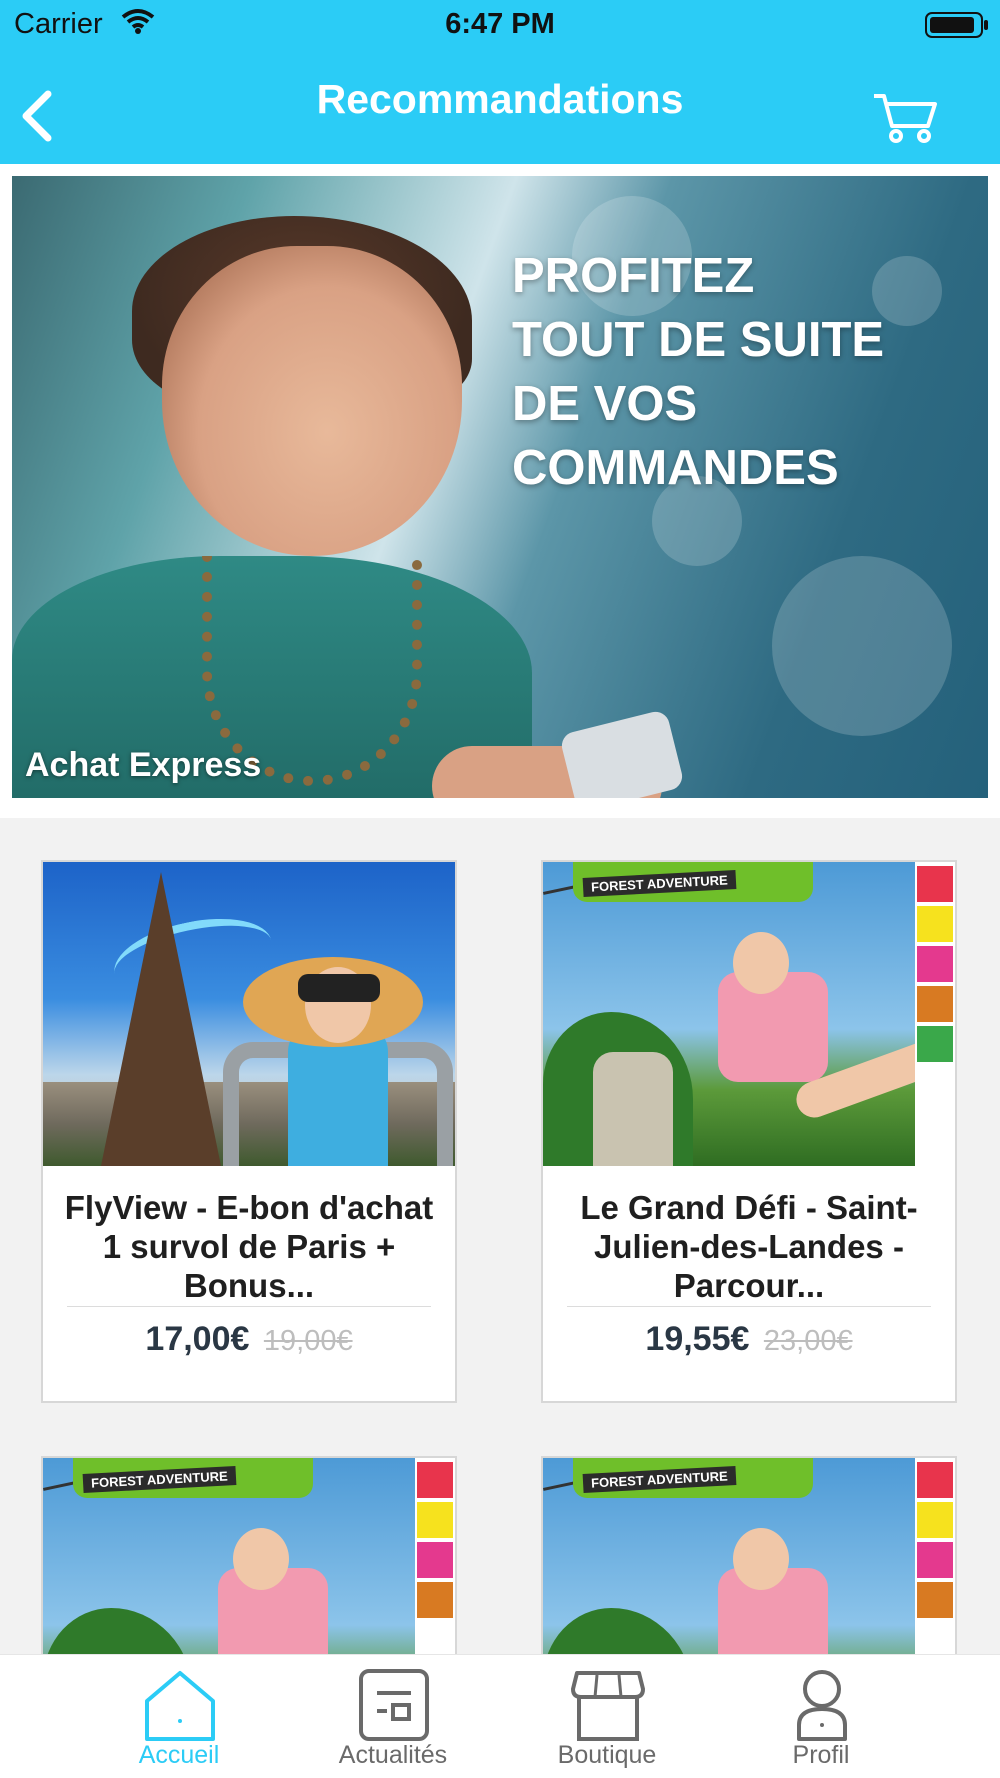 This screenshot has height=1778, width=1000. Describe the element at coordinates (749, 1014) in the screenshot. I see `product-image: FOREST ADVENTURE` at that location.